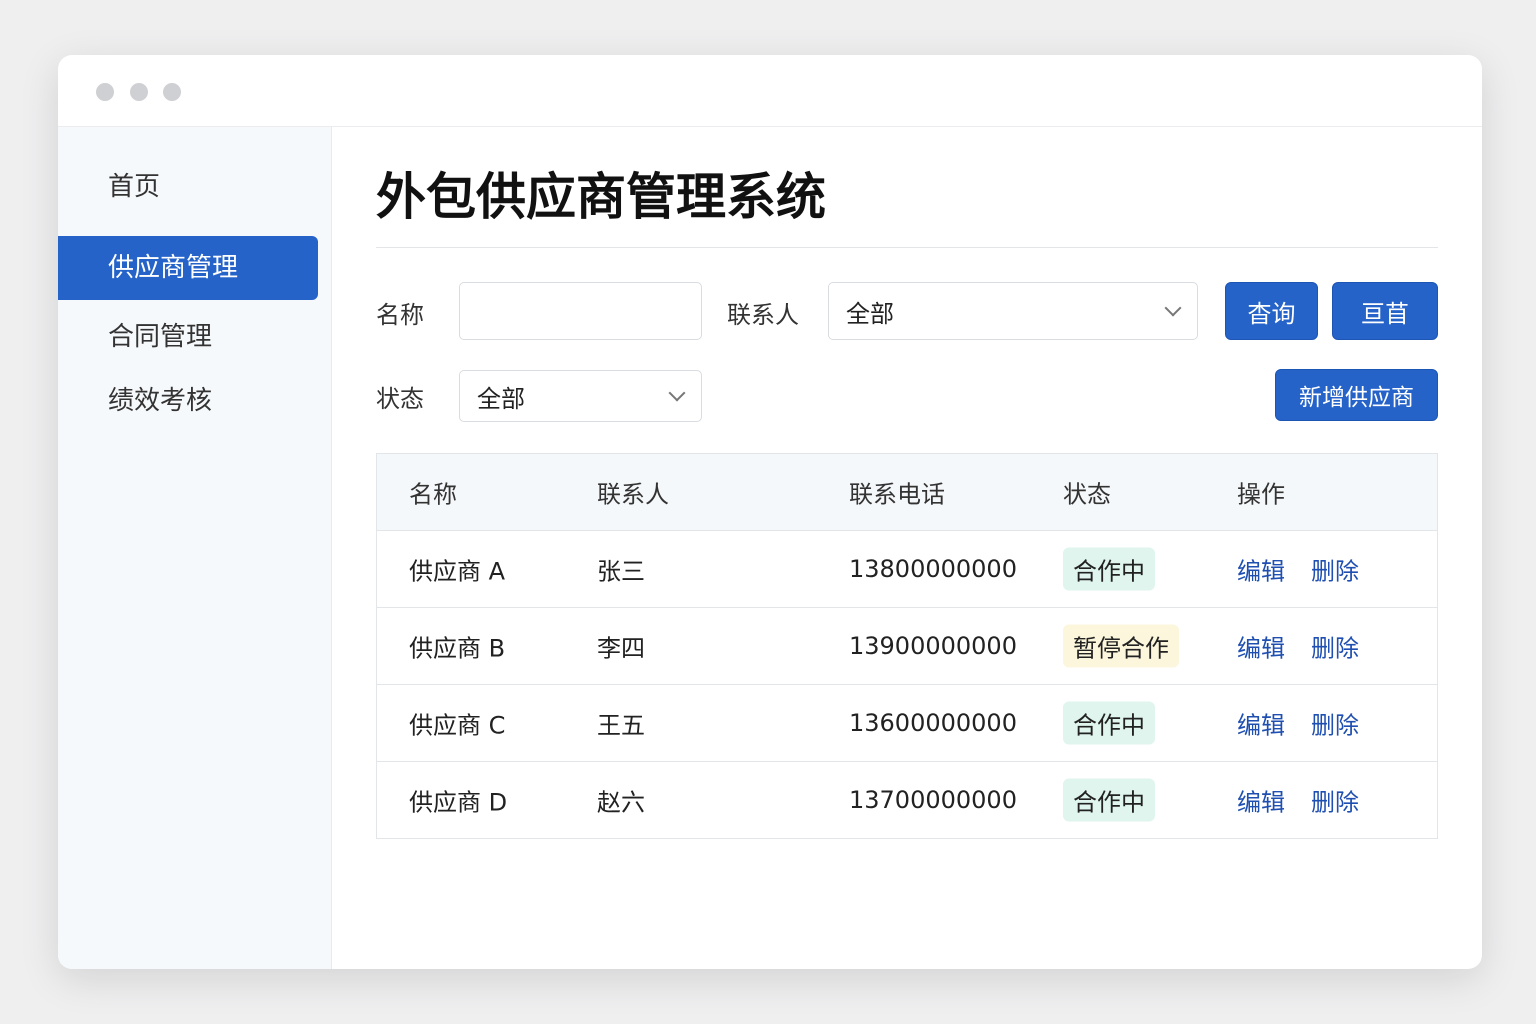 The image size is (1536, 1024). I want to click on contact-name: 王五, so click(621, 725).